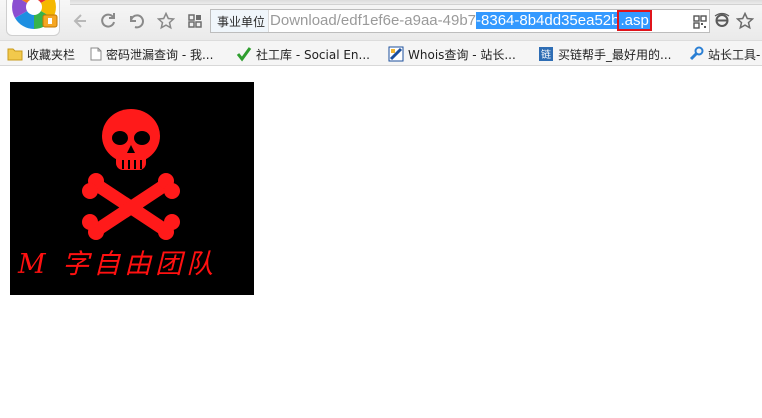 This screenshot has width=762, height=418. What do you see at coordinates (195, 21) in the screenshot?
I see `apps-grid-icon` at bounding box center [195, 21].